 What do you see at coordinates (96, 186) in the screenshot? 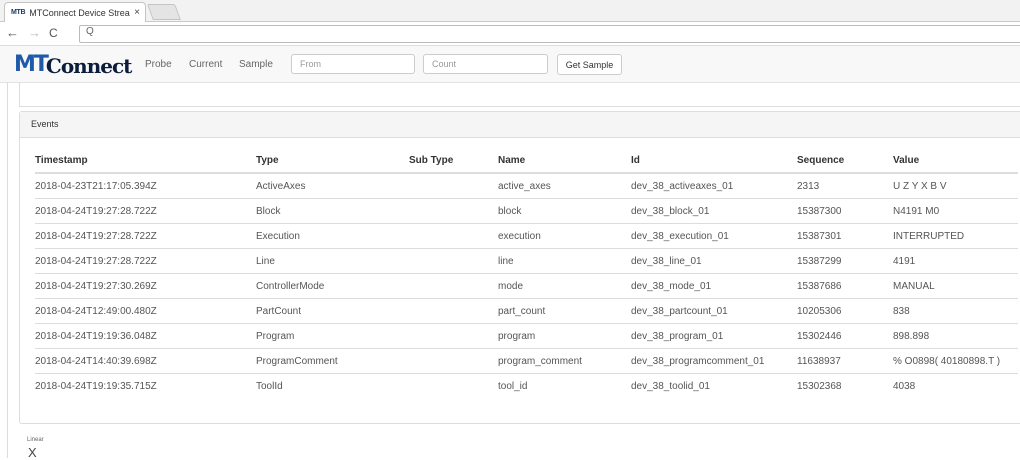
I see `cell-timestamp: 2018-04-23T21:17:05.394Z` at bounding box center [96, 186].